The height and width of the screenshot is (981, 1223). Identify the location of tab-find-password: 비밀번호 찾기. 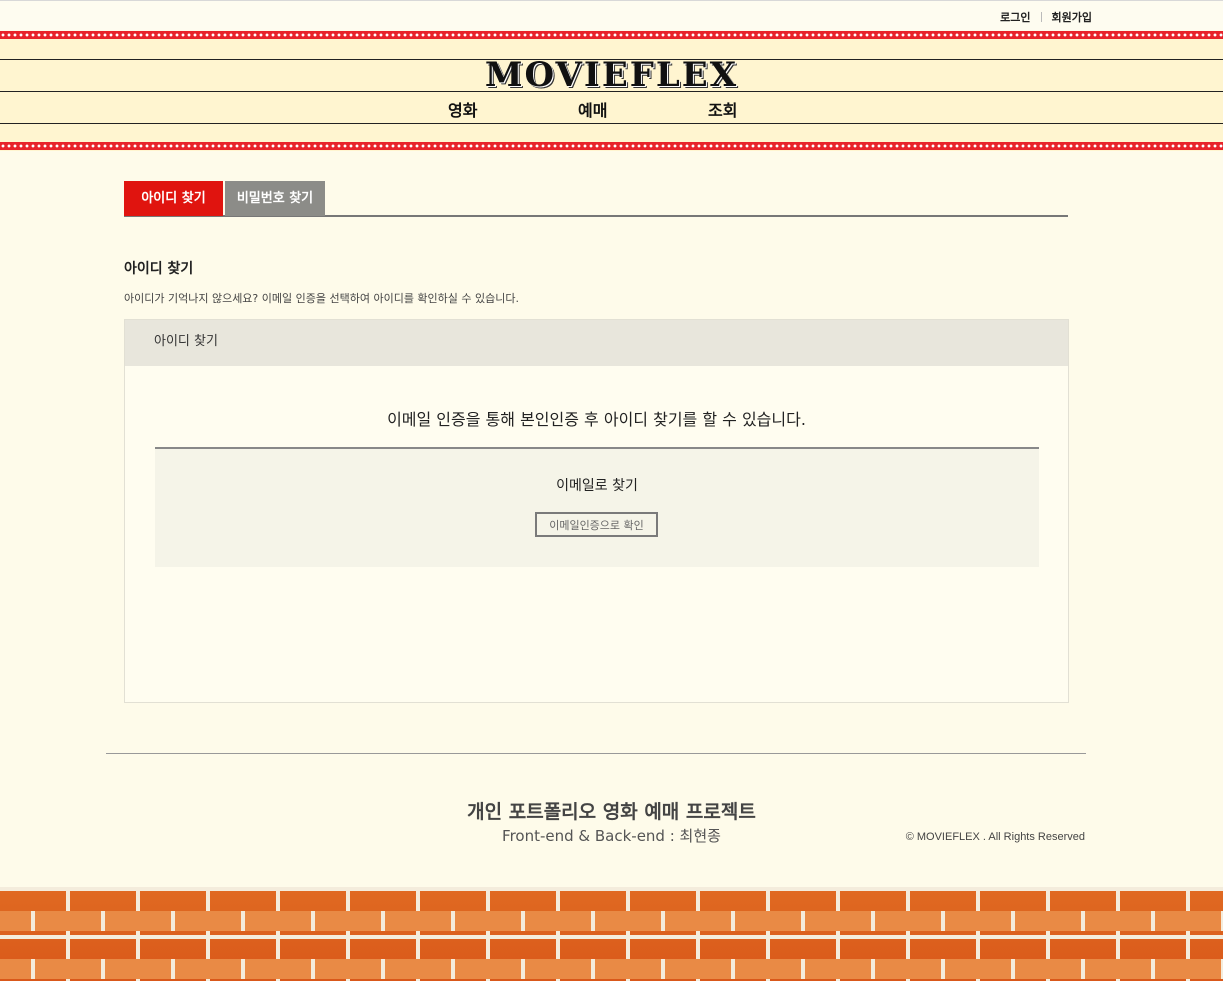
(275, 198).